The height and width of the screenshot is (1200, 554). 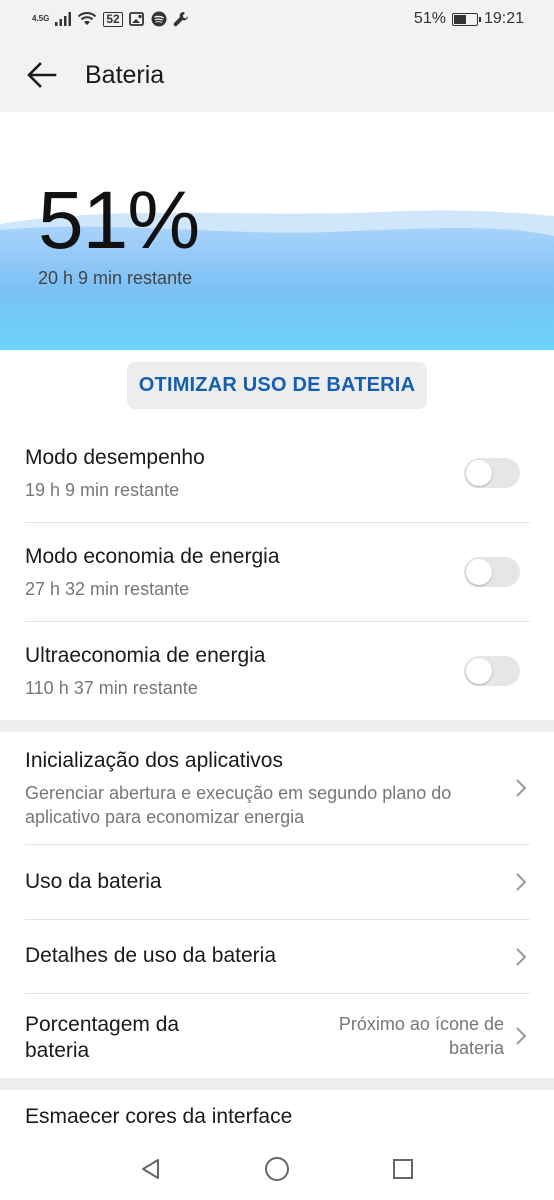 What do you see at coordinates (277, 957) in the screenshot?
I see `settings-item-battery-details: Detalhes de uso da bateria` at bounding box center [277, 957].